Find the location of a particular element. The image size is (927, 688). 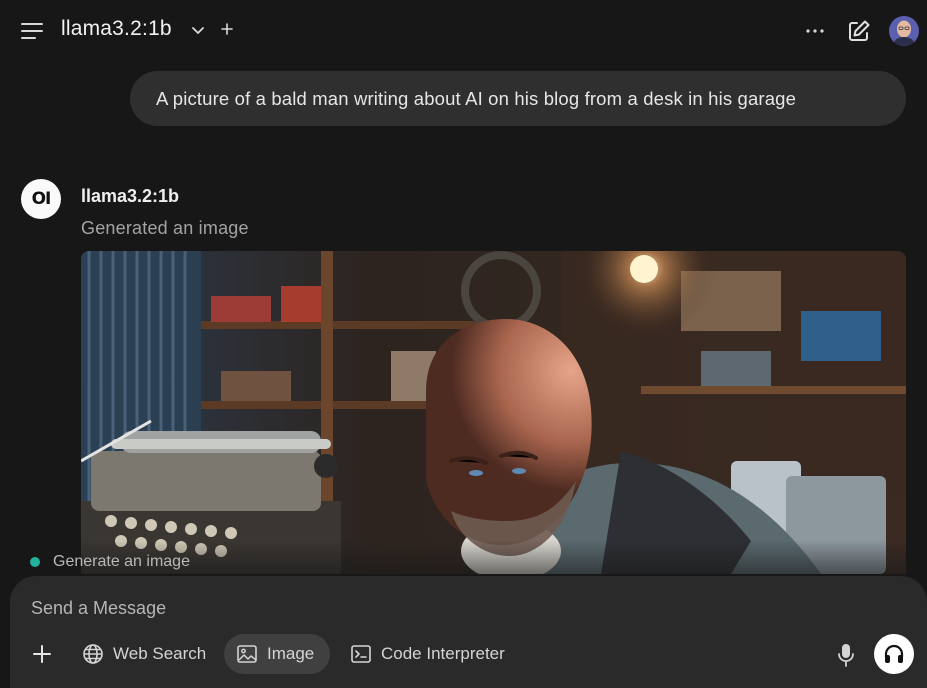

voice-mode-button is located at coordinates (894, 654).